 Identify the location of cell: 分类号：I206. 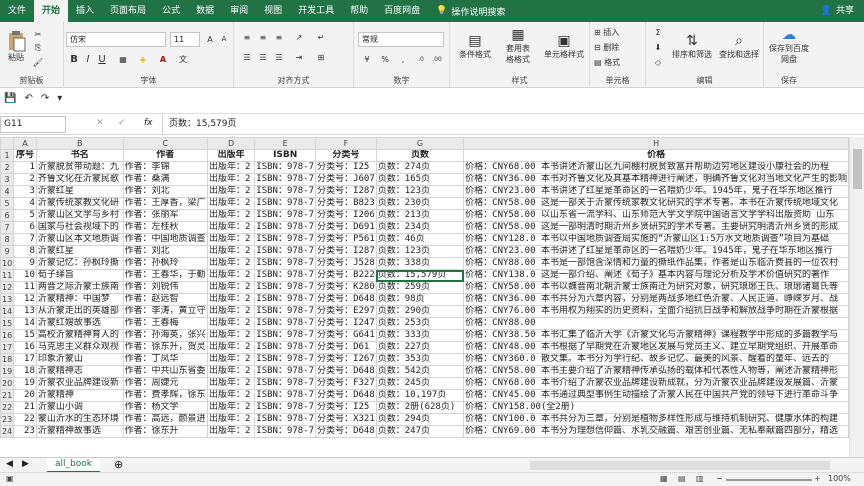
(346, 215).